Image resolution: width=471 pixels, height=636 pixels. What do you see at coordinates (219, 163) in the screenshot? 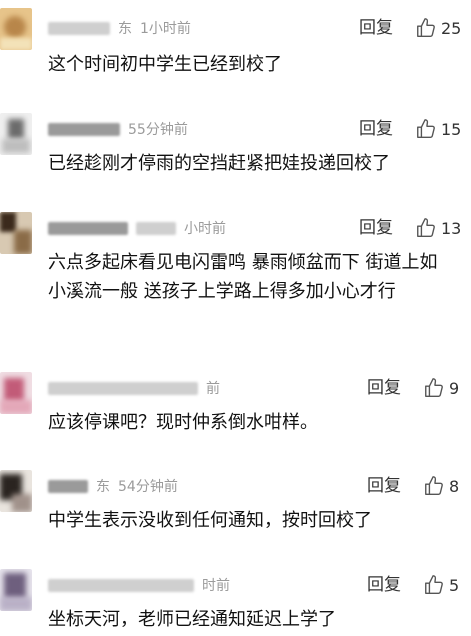
I see `comment-text: 已经趁刚才停雨的空挡赶紧把娃投递回校了` at bounding box center [219, 163].